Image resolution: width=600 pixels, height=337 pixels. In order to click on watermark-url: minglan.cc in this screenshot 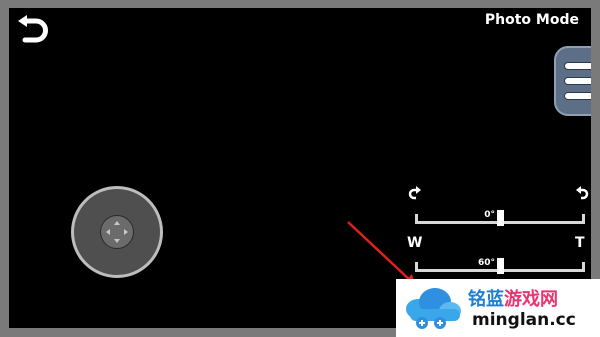, I will do `click(524, 320)`.